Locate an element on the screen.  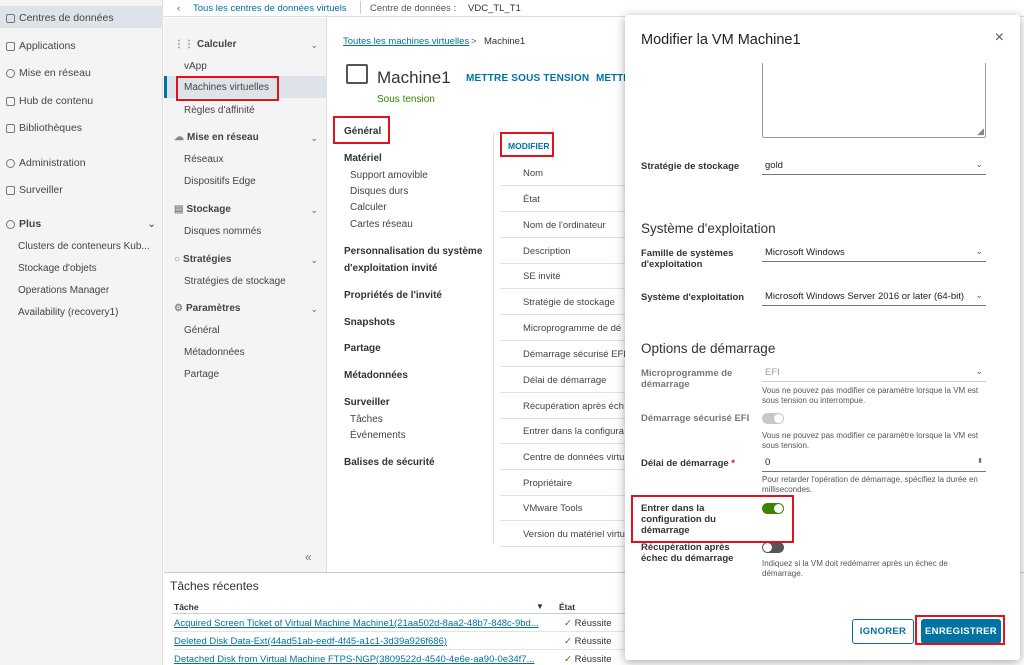
modify-button: MODIFIER is located at coordinates (529, 146).